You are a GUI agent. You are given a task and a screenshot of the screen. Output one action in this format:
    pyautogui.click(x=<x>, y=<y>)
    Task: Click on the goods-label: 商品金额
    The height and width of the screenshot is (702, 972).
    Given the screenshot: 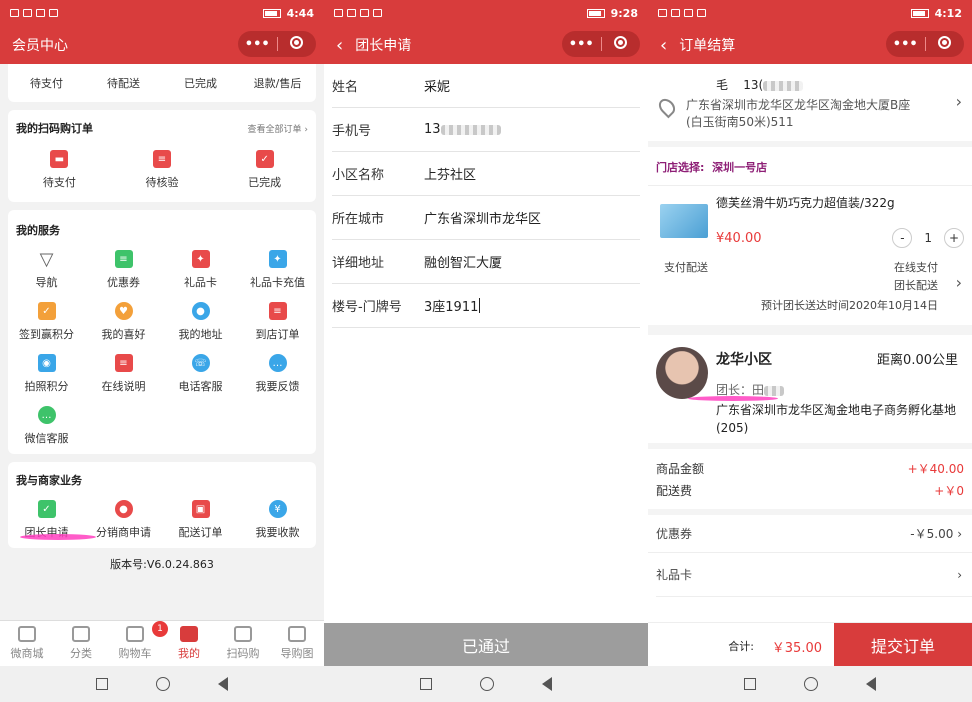 What is the action you would take?
    pyautogui.click(x=680, y=468)
    